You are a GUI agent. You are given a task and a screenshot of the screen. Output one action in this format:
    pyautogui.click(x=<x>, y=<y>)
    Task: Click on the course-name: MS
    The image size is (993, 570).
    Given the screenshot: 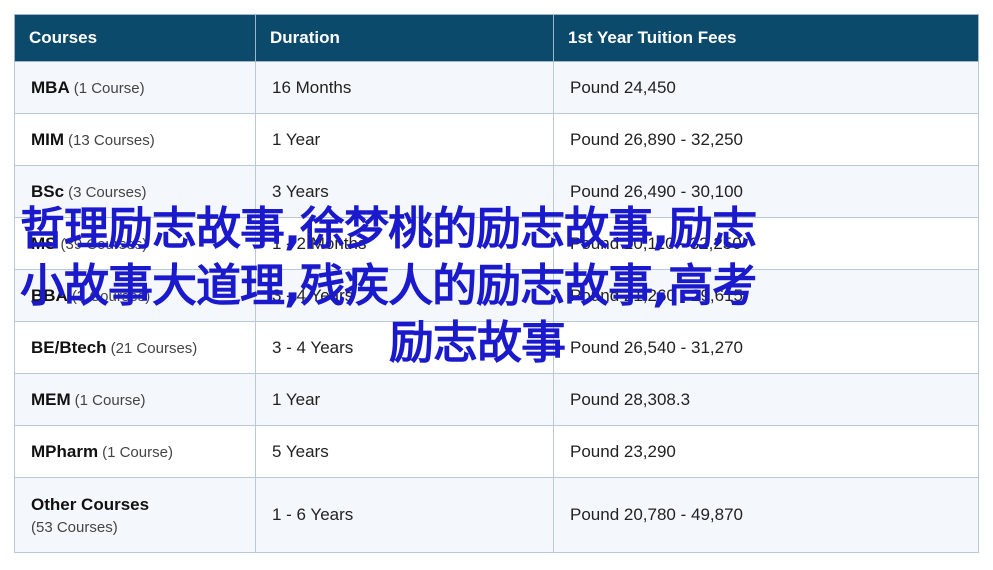 What is the action you would take?
    pyautogui.click(x=44, y=243)
    